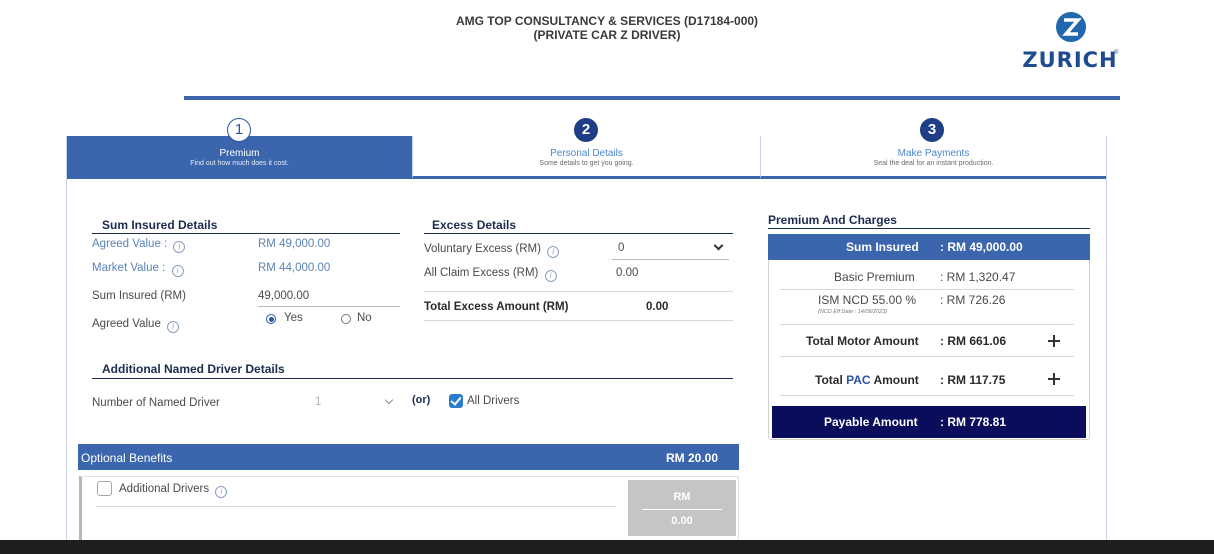  What do you see at coordinates (456, 401) in the screenshot?
I see `all-drivers-checkbox` at bounding box center [456, 401].